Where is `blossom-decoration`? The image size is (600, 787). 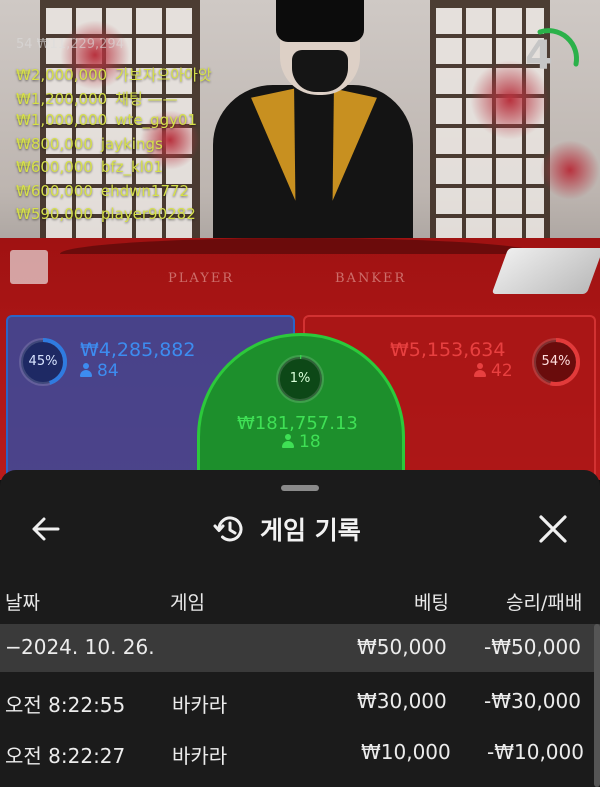 blossom-decoration is located at coordinates (570, 170).